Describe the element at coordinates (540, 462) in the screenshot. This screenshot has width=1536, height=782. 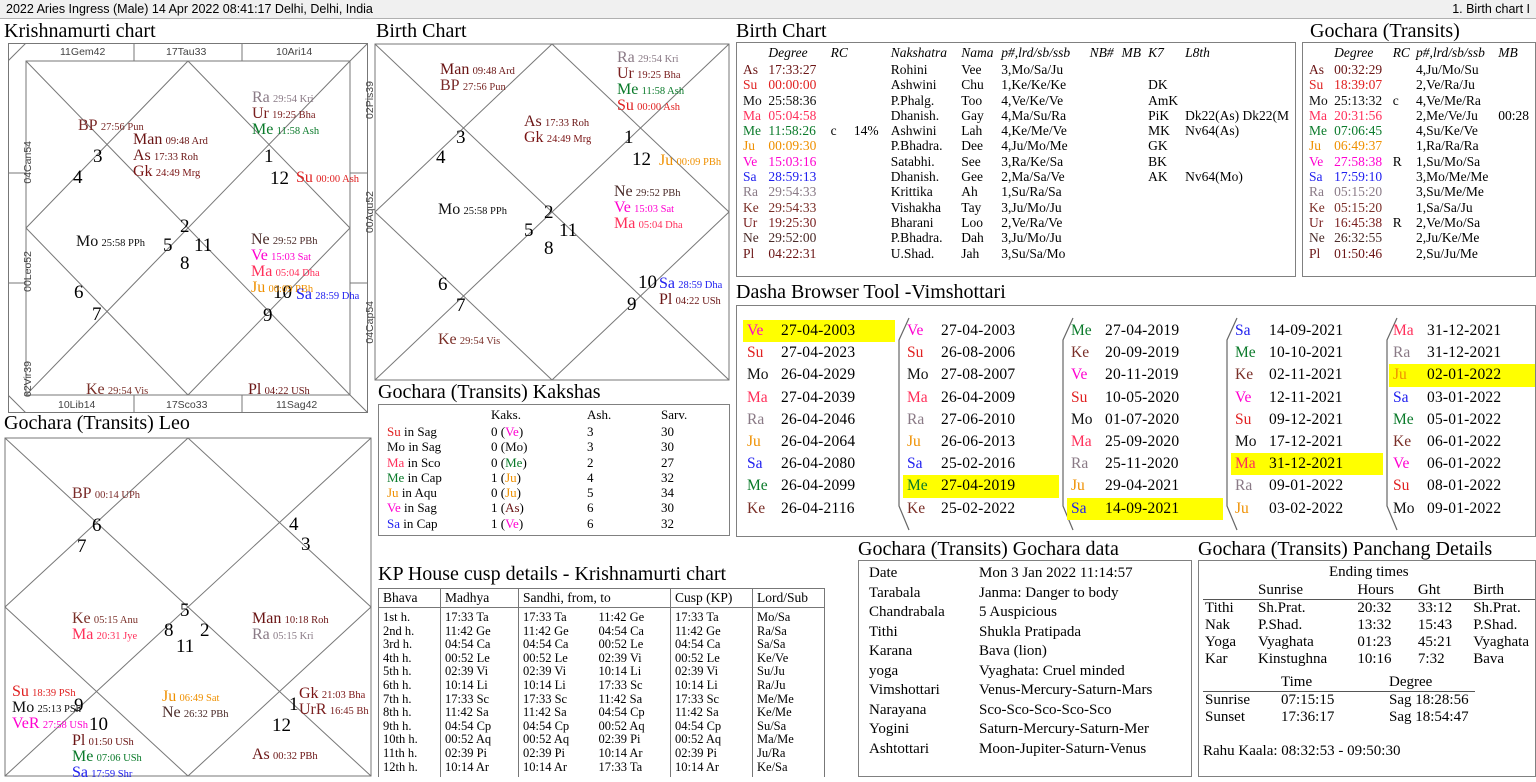
I see `table-row: Ma in Sco 0 (Me) 2 27` at that location.